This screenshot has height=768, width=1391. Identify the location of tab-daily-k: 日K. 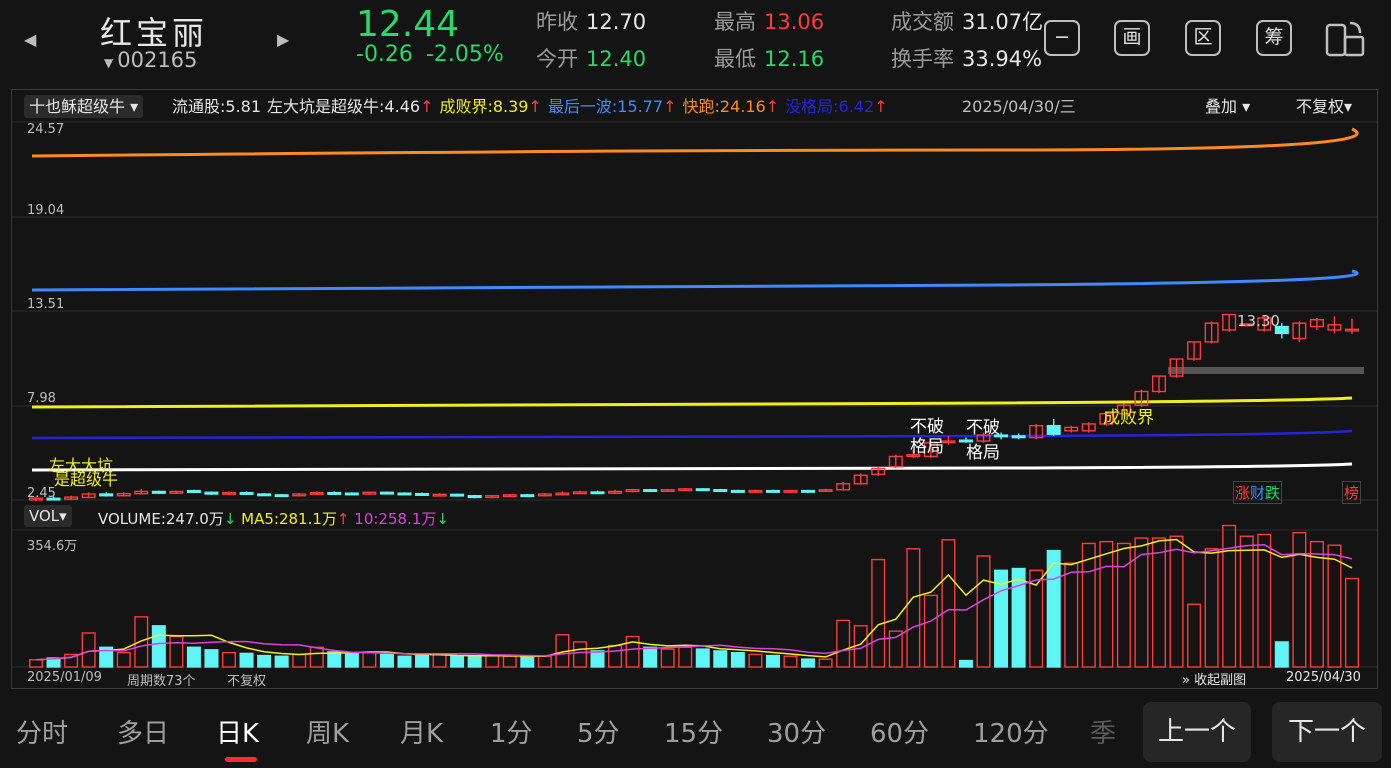
(237, 731).